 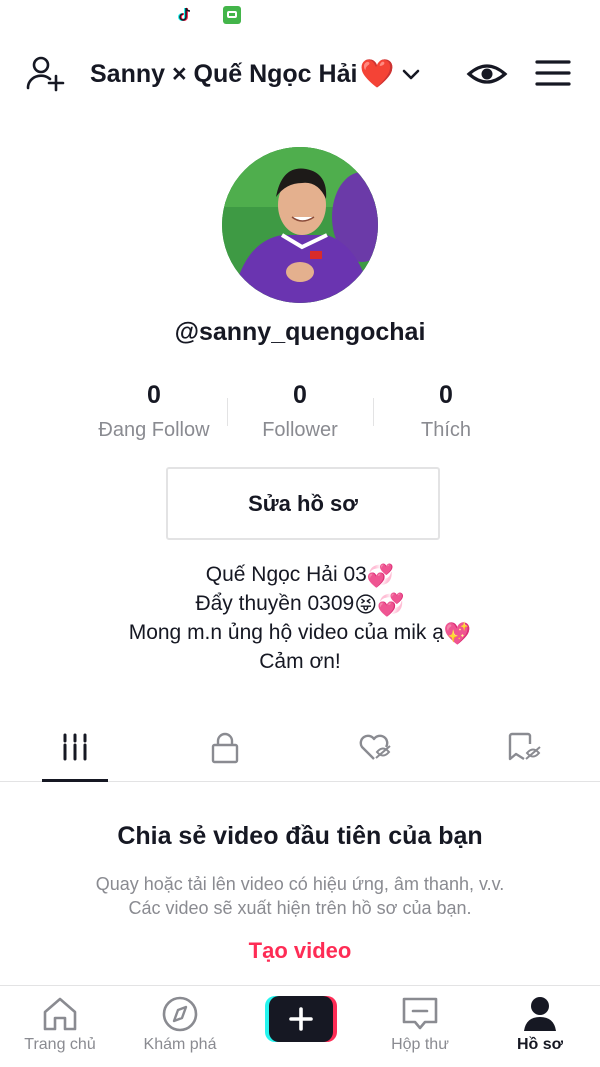 What do you see at coordinates (75, 780) in the screenshot?
I see `active-tab-indicator` at bounding box center [75, 780].